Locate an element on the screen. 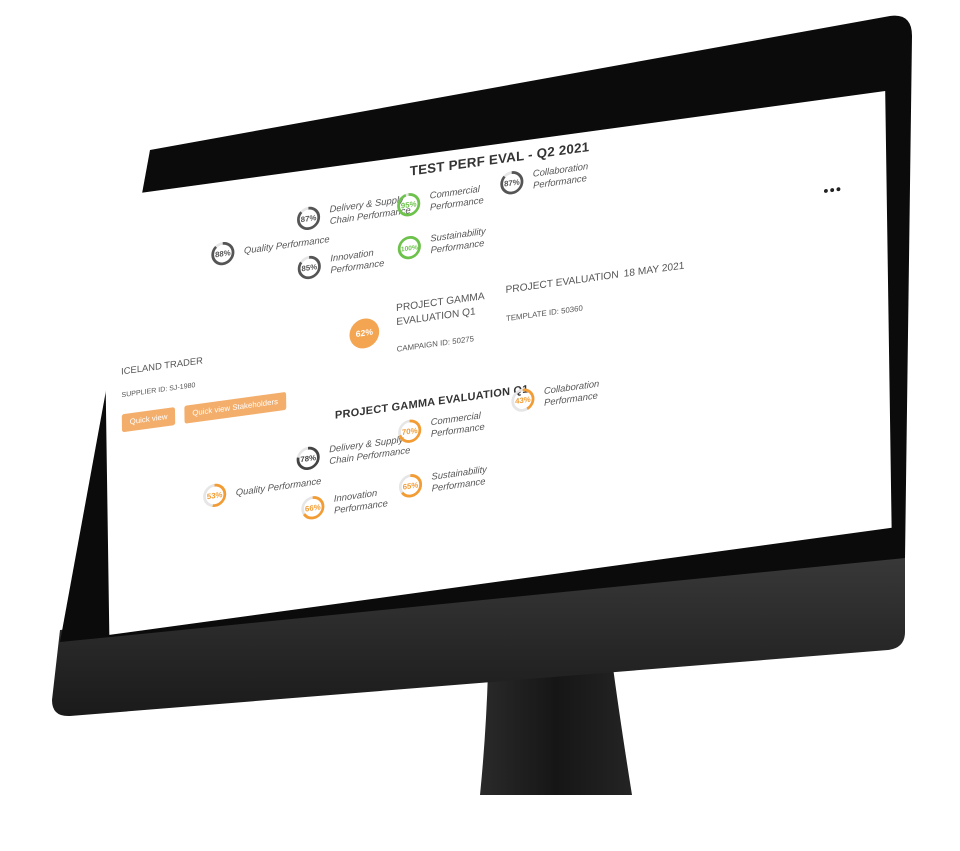 This screenshot has width=960, height=851. quick-view-button: Quick view is located at coordinates (148, 420).